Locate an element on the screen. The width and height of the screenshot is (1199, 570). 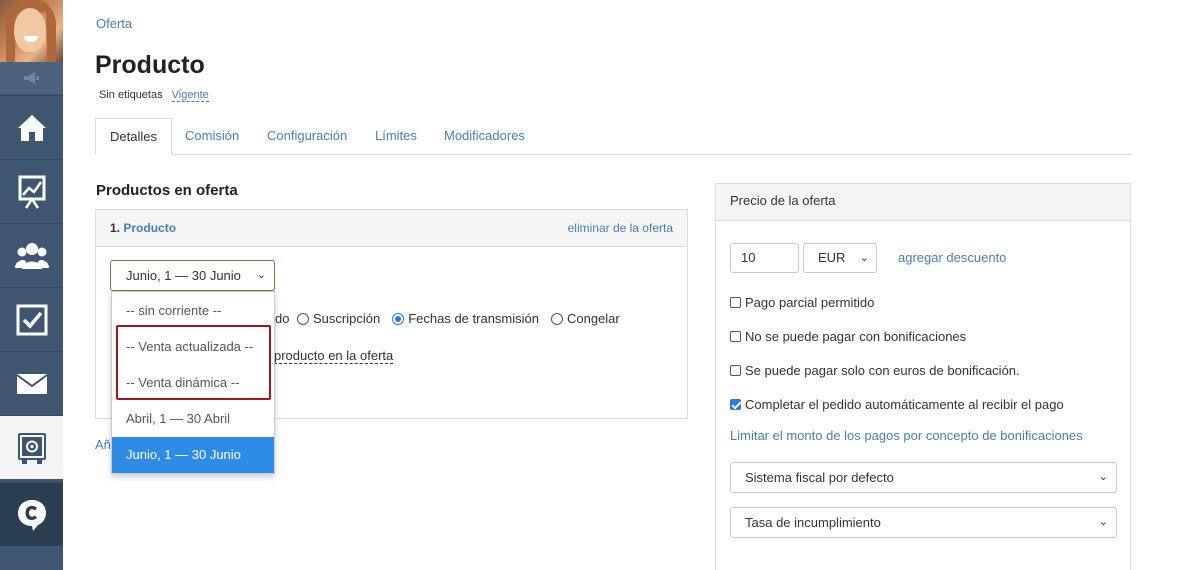
sidebar-item-tasks is located at coordinates (31, 319).